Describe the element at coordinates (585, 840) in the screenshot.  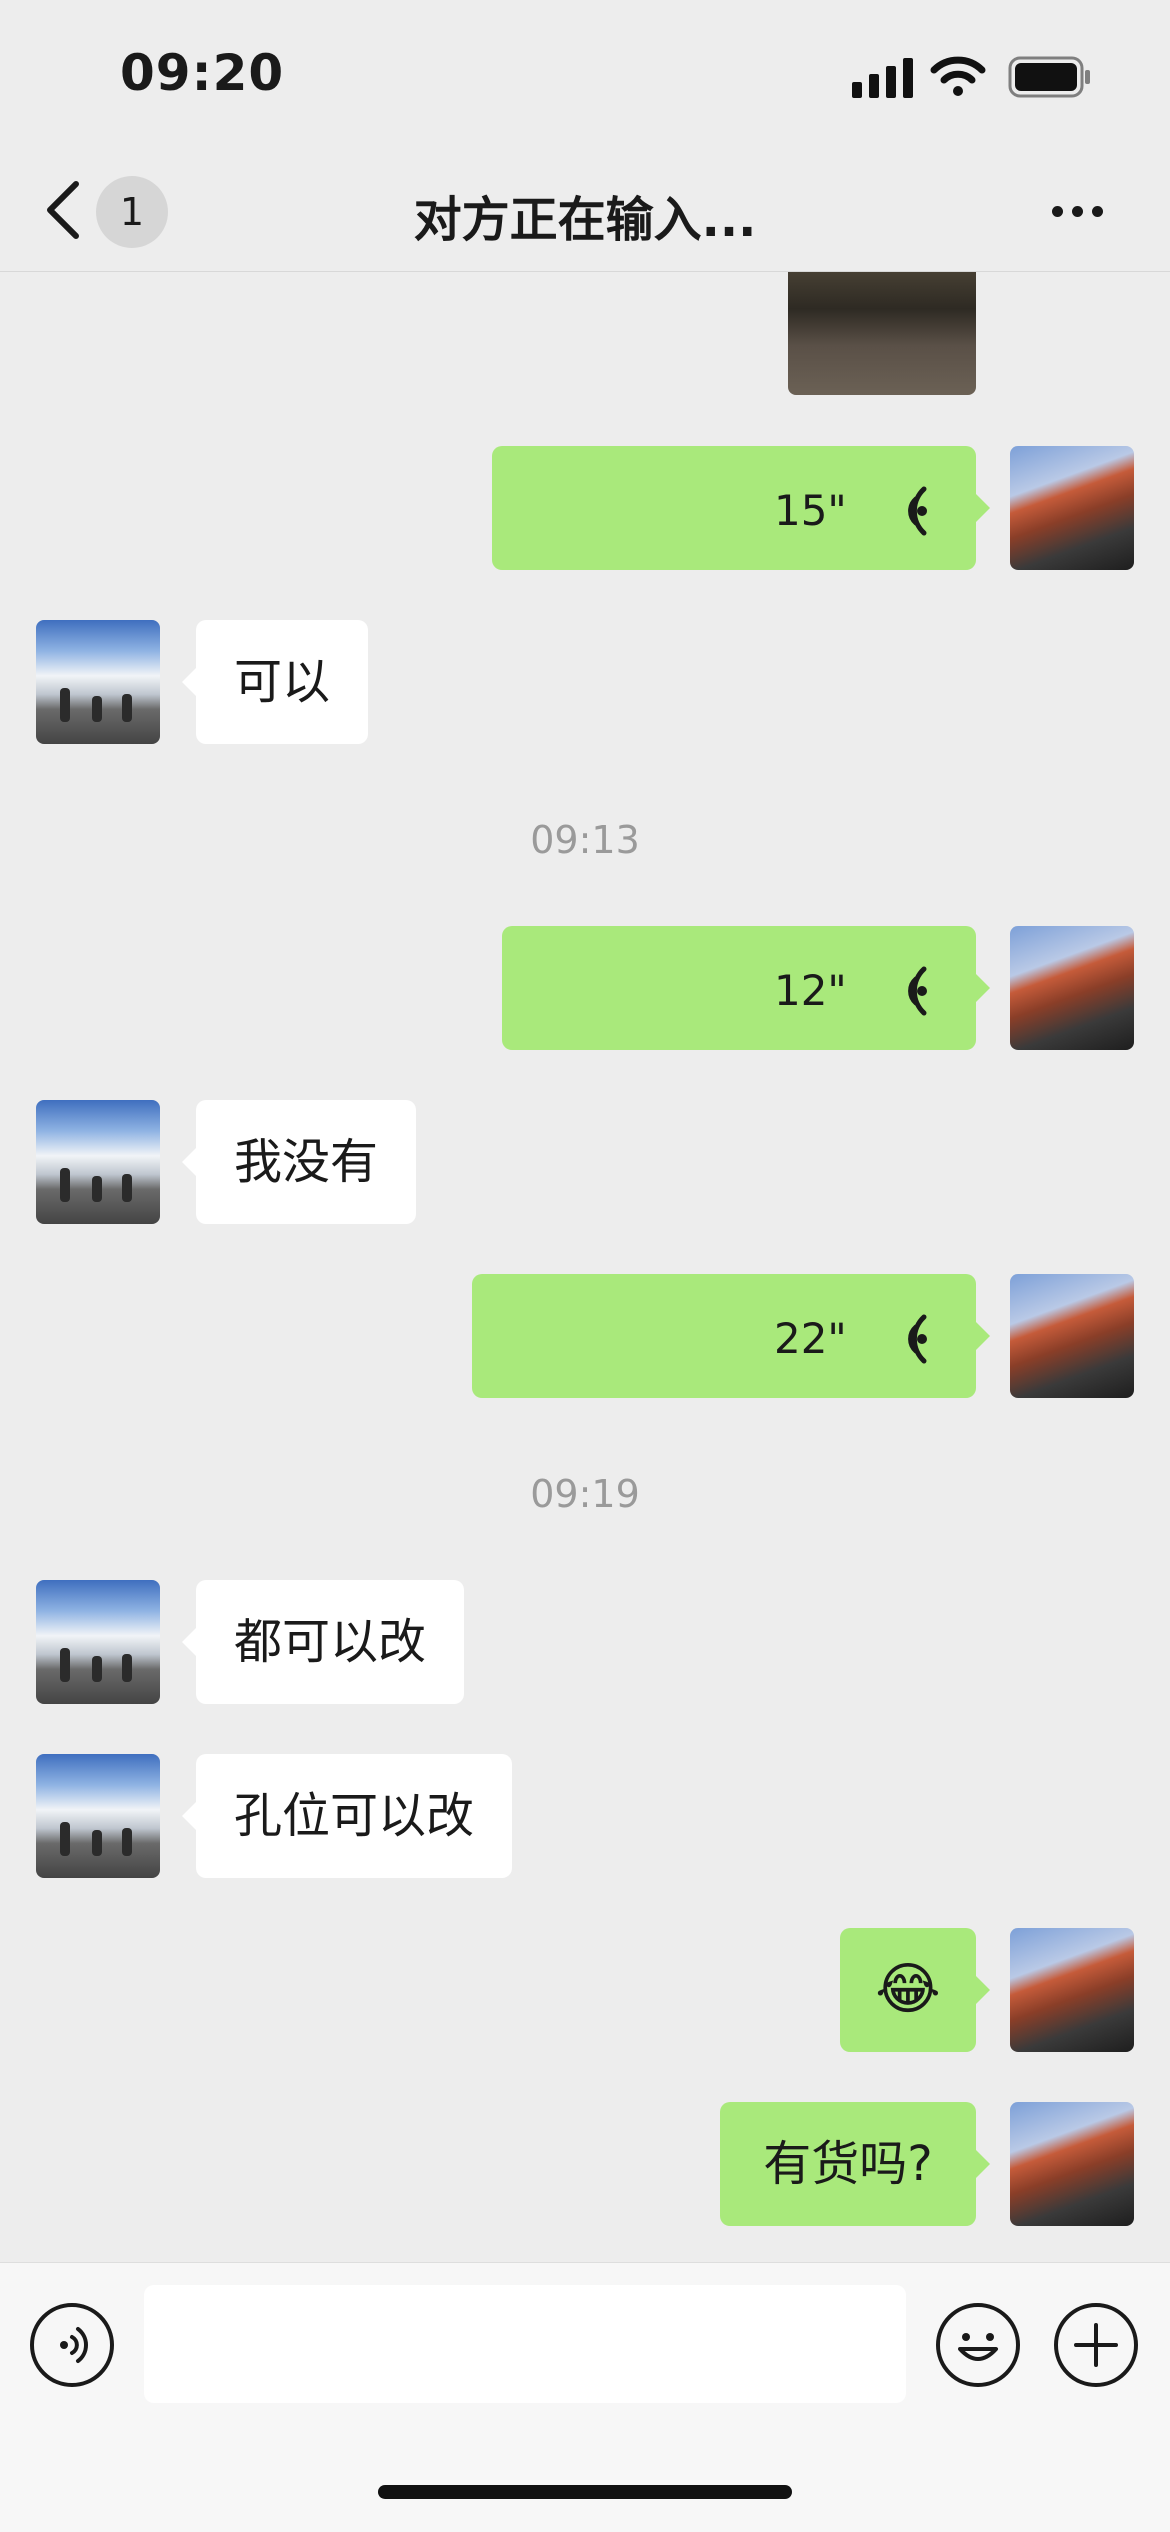
I see `timestamp: 09:13` at that location.